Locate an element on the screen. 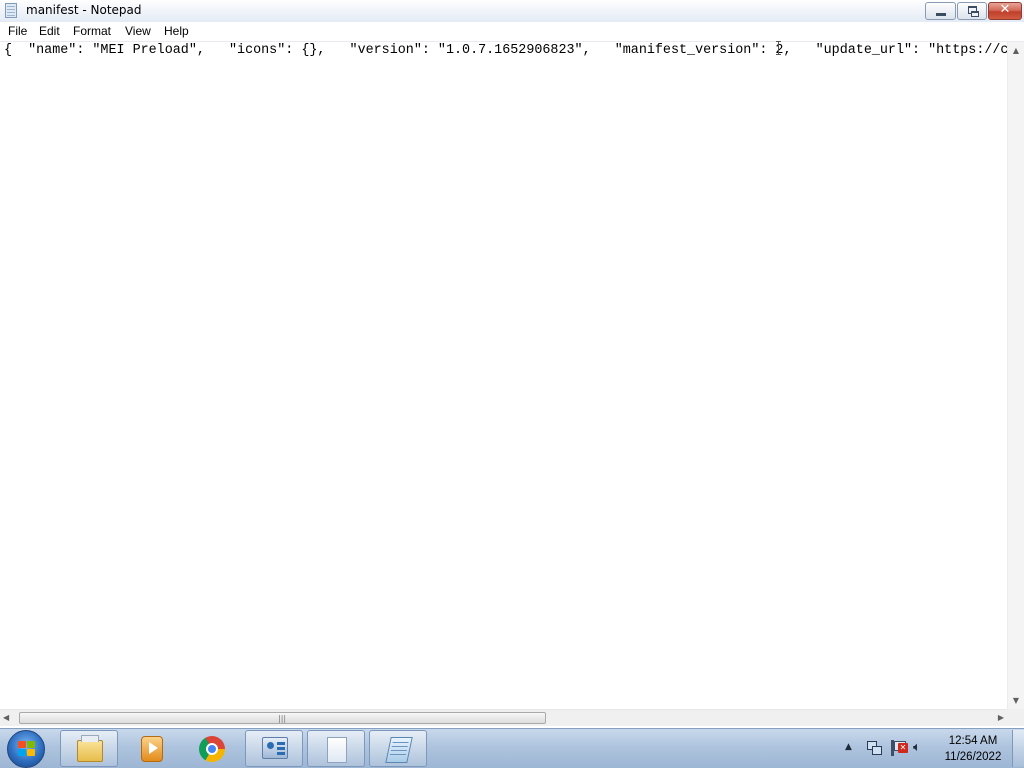 The image size is (1024, 768). menu-format: Format is located at coordinates (92, 31).